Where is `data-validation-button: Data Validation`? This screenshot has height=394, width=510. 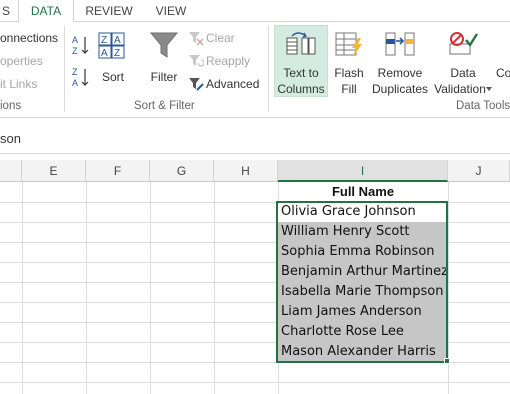 data-validation-button: Data Validation is located at coordinates (463, 61).